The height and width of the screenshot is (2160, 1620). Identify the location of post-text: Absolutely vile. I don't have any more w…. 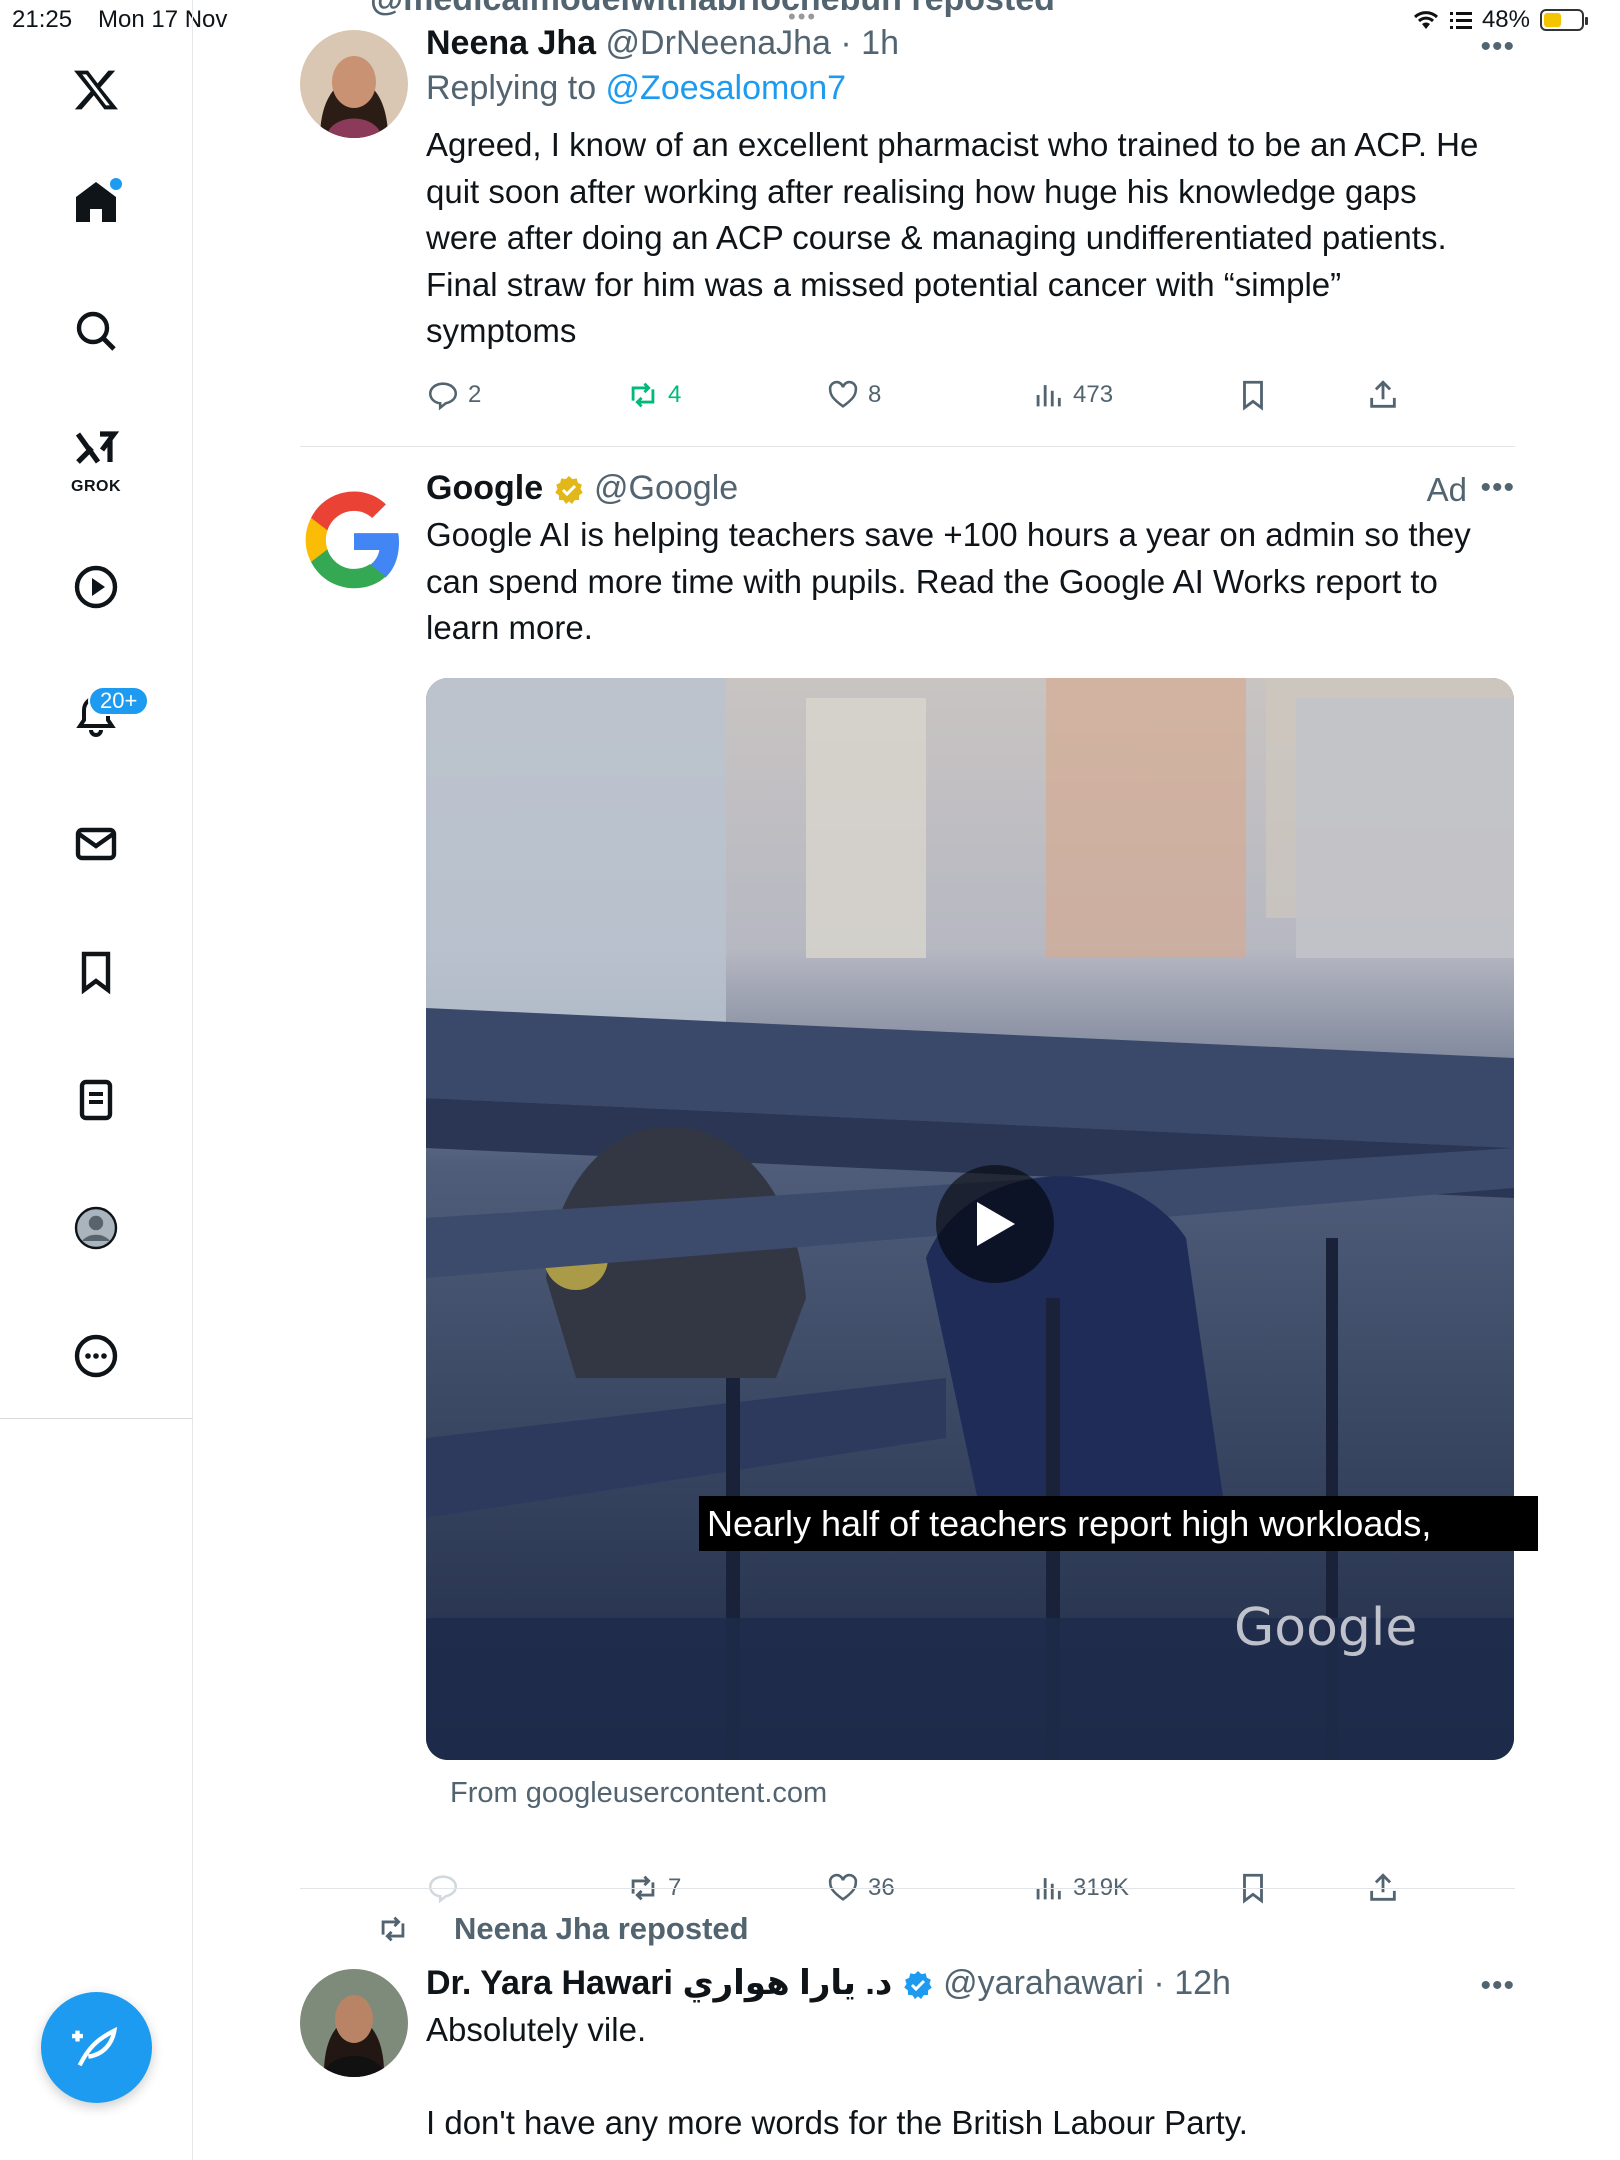
(970, 2076).